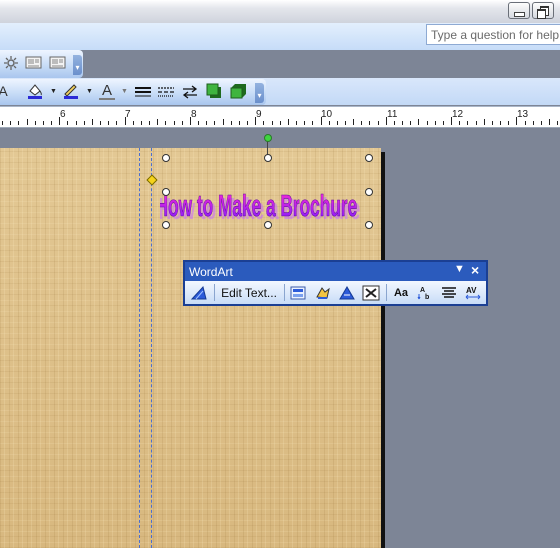 This screenshot has width=560, height=548. I want to click on separator, so click(214, 292).